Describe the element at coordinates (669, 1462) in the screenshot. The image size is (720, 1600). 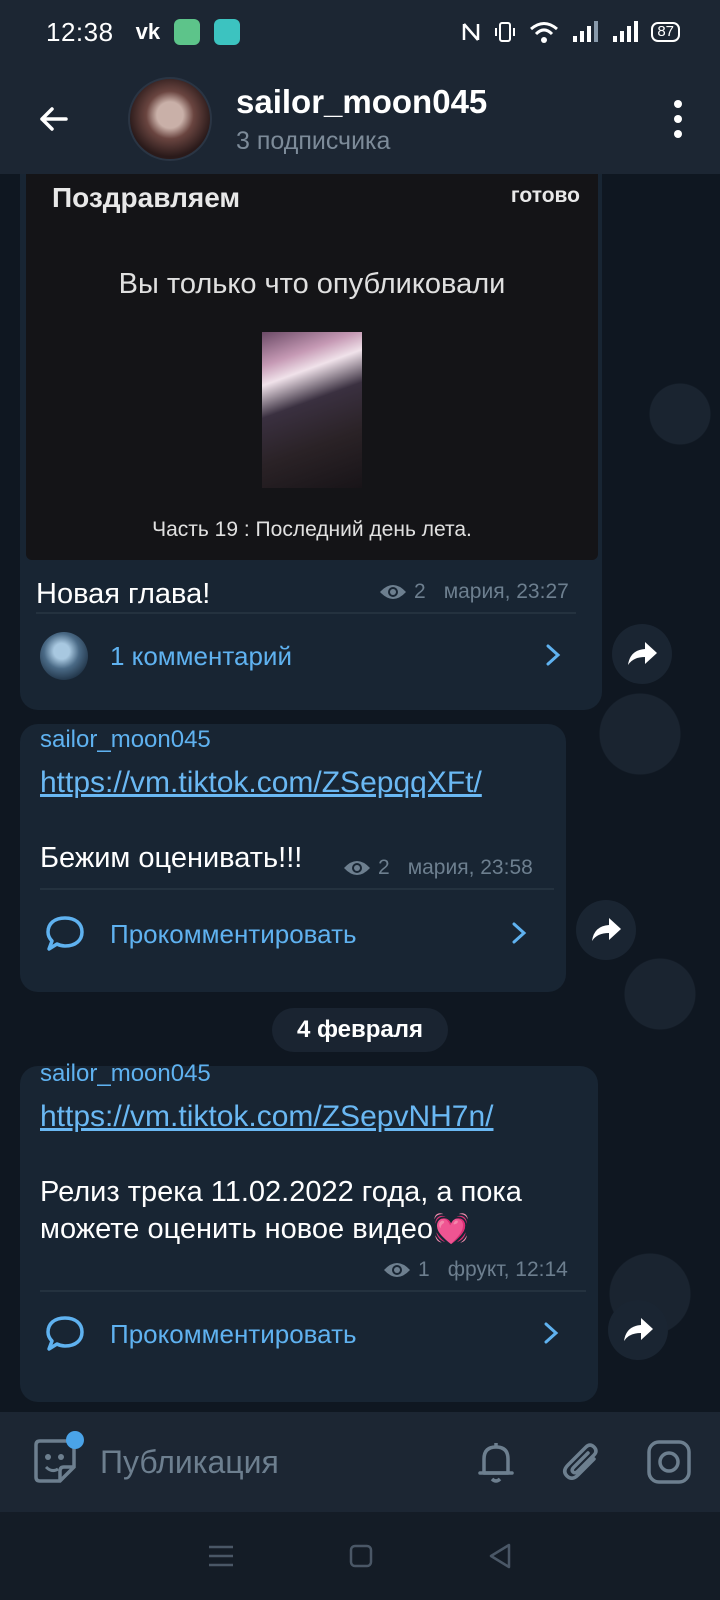
I see `camera-icon` at that location.